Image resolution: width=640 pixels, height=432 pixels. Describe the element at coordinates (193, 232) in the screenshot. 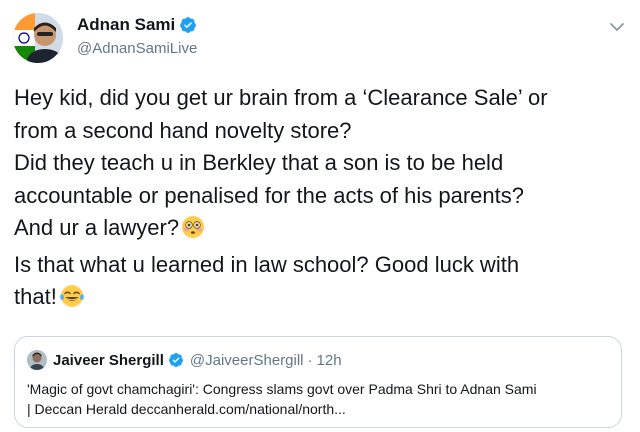

I see `flushed-face-emoji` at that location.